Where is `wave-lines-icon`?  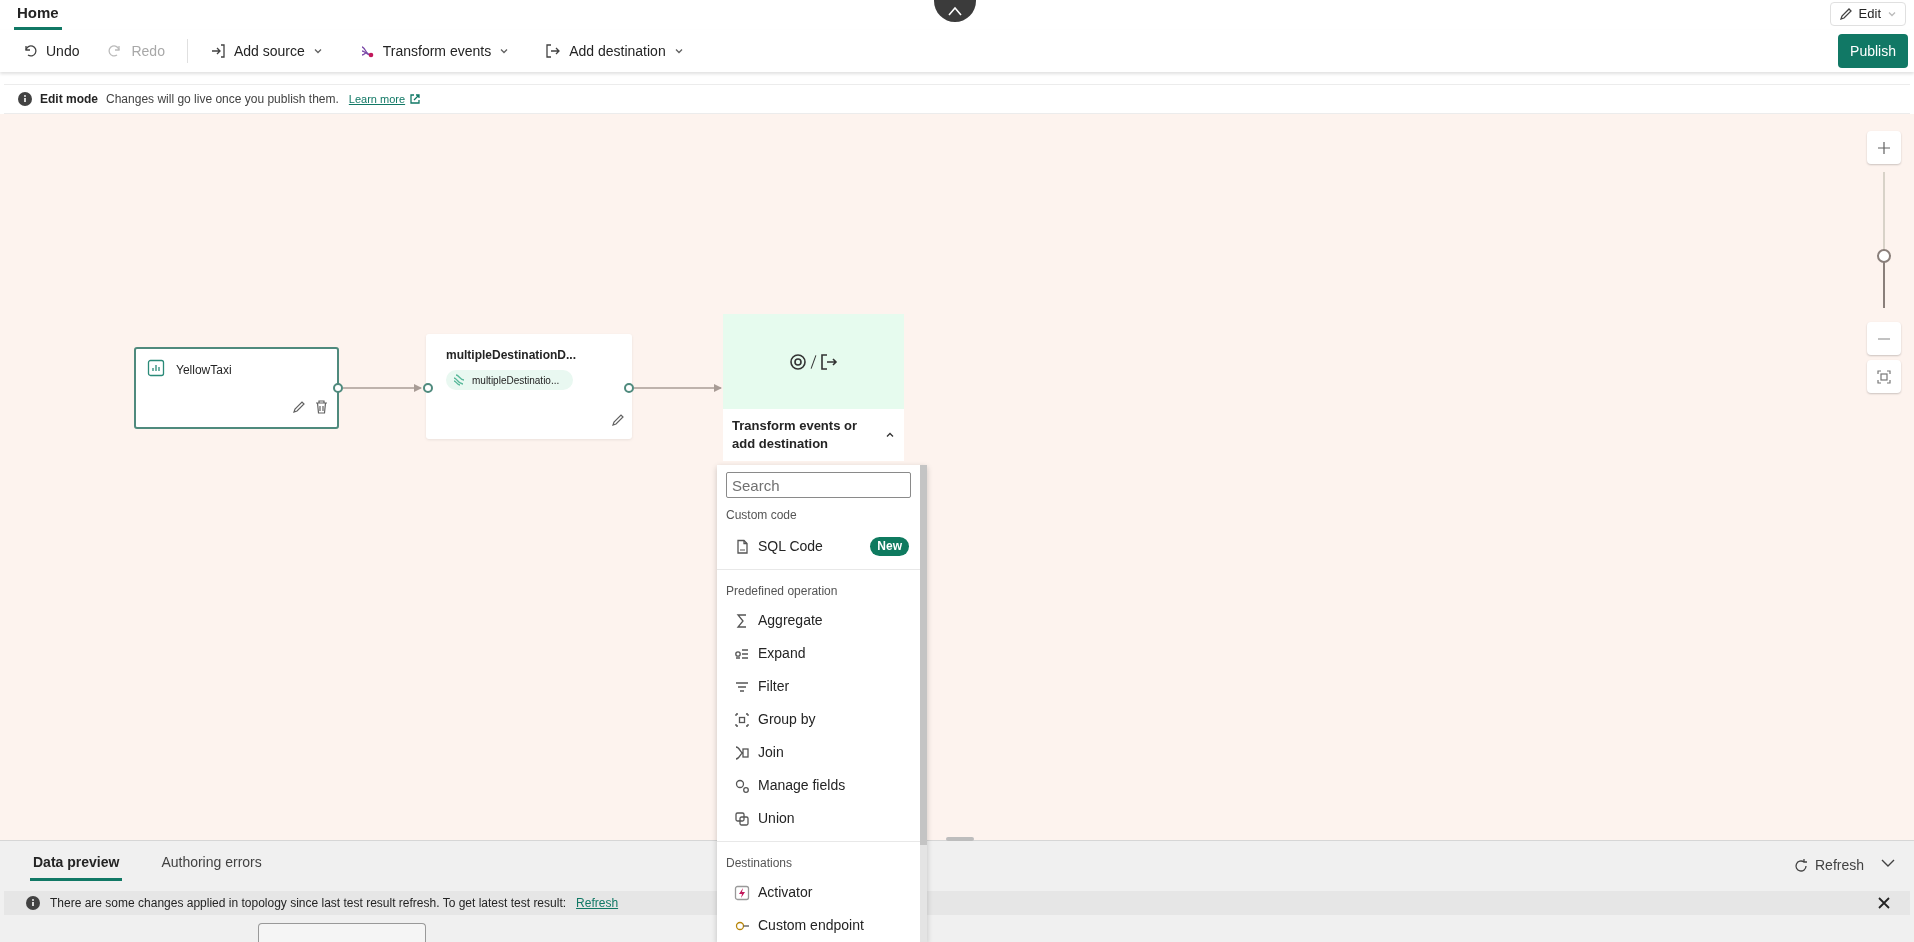
wave-lines-icon is located at coordinates (459, 380).